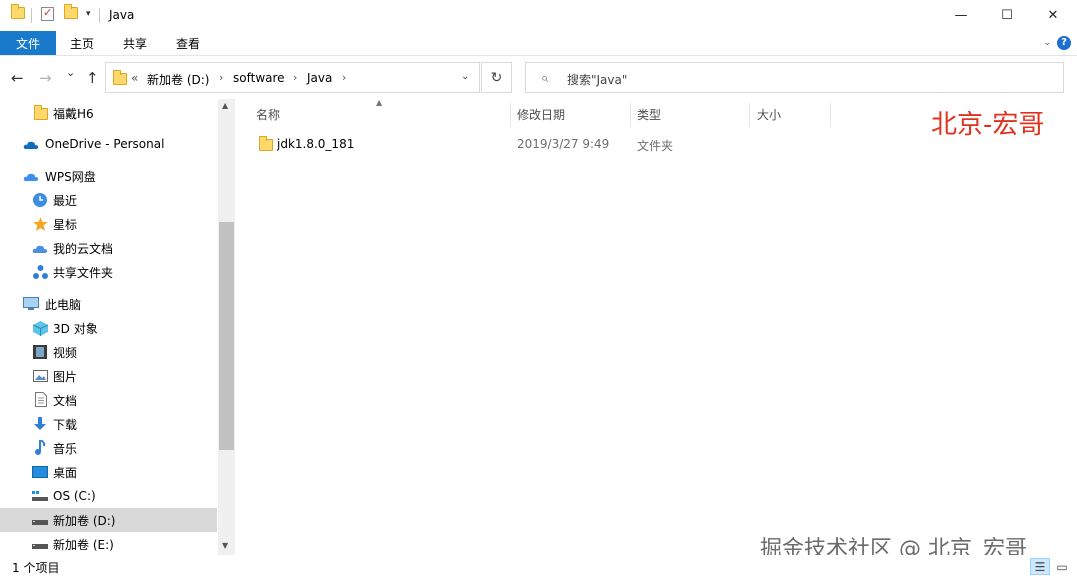 The height and width of the screenshot is (578, 1077). What do you see at coordinates (65, 472) in the screenshot?
I see `sidebar-item-label: 桌面` at bounding box center [65, 472].